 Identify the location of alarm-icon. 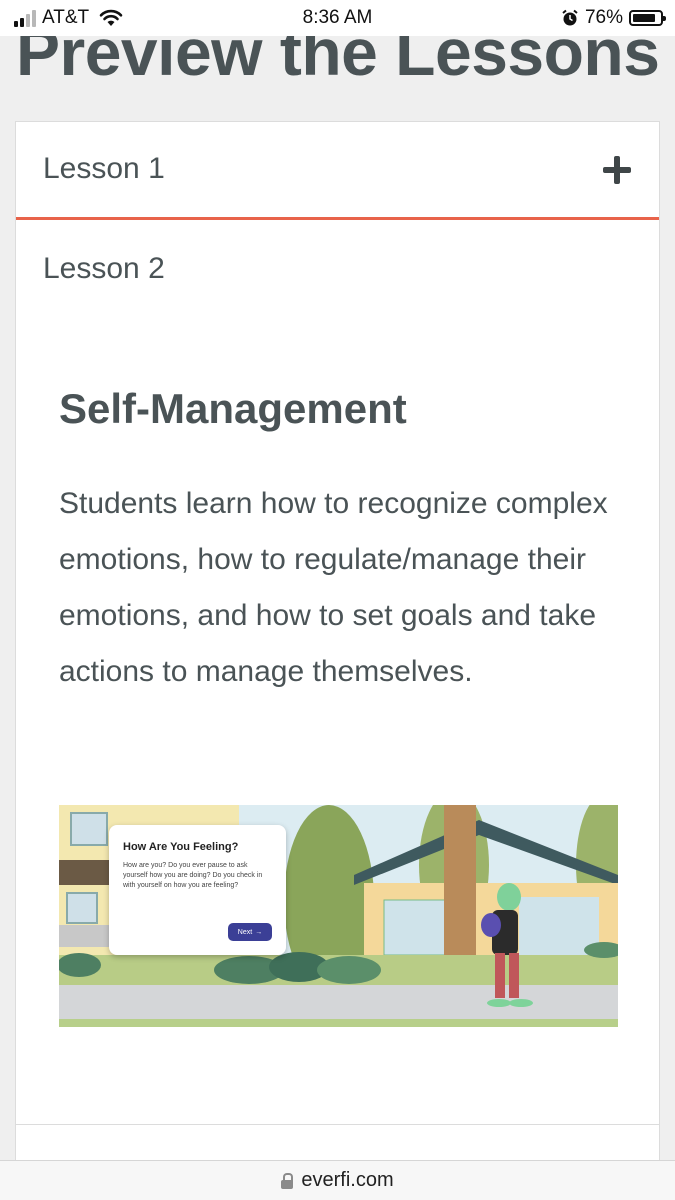
(570, 17).